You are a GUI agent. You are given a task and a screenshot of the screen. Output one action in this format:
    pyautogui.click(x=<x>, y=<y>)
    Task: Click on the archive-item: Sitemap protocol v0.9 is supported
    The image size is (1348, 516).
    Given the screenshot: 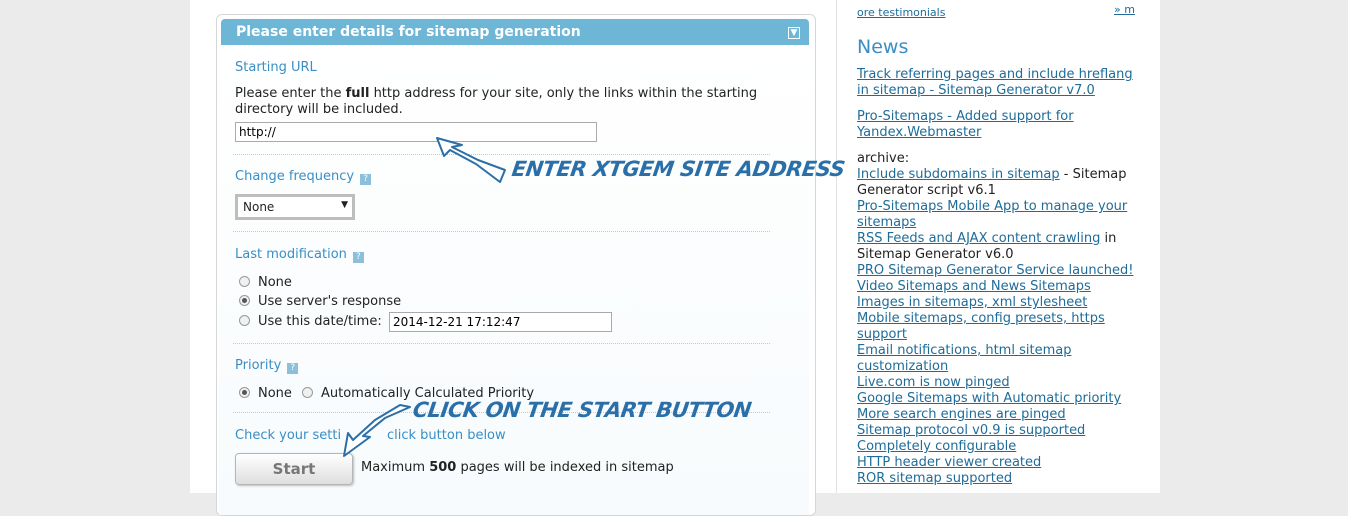 What is the action you would take?
    pyautogui.click(x=997, y=431)
    